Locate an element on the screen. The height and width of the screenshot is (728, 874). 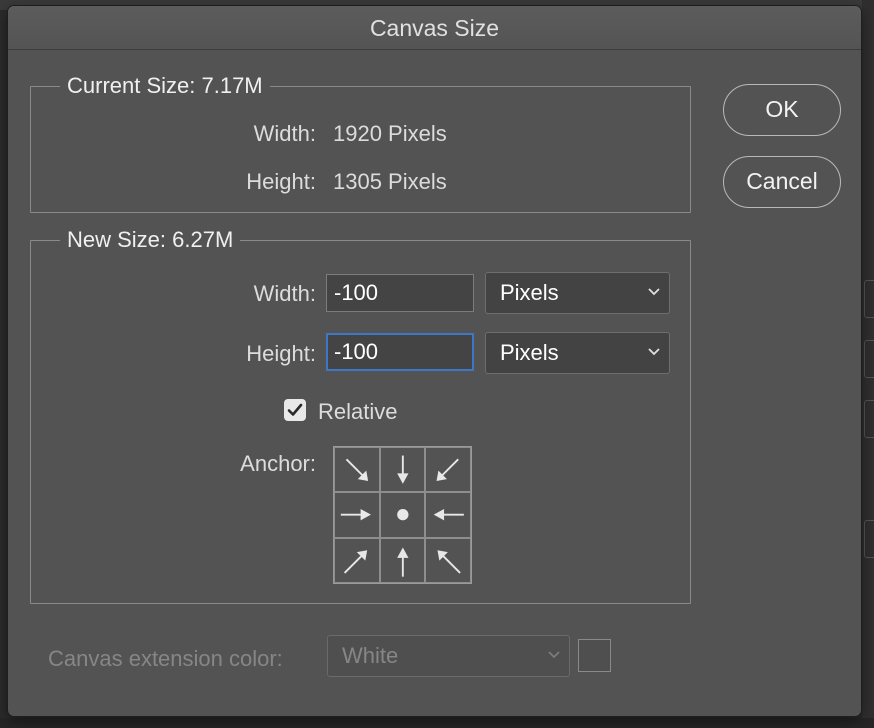
extension-color-swatch is located at coordinates (594, 655).